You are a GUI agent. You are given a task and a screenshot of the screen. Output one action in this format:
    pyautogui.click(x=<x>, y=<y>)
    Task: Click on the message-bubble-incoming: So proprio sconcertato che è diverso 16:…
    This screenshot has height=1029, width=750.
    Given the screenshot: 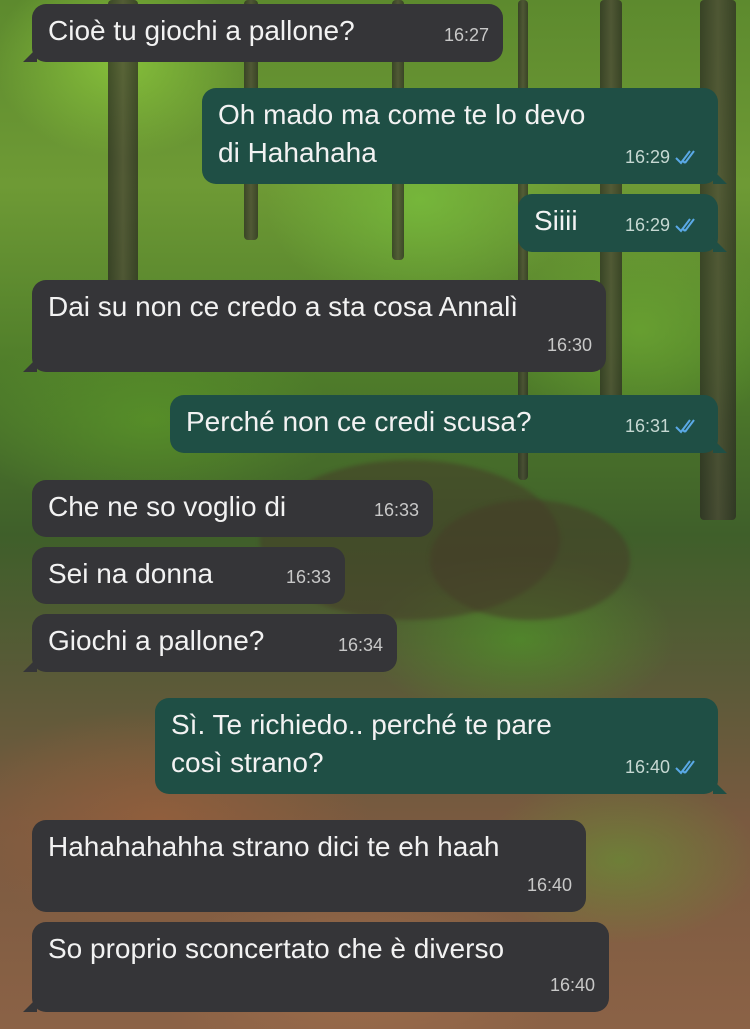 What is the action you would take?
    pyautogui.click(x=316, y=967)
    